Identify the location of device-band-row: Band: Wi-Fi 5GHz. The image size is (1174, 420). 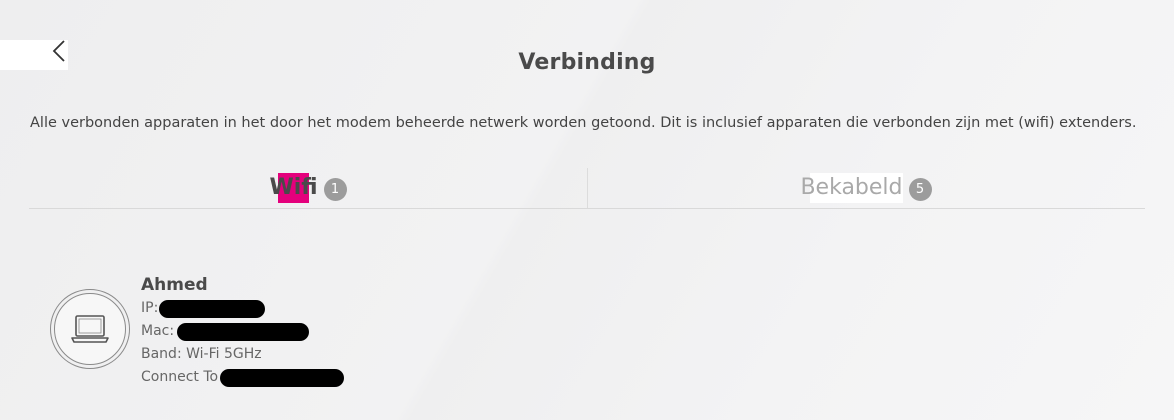
(242, 354).